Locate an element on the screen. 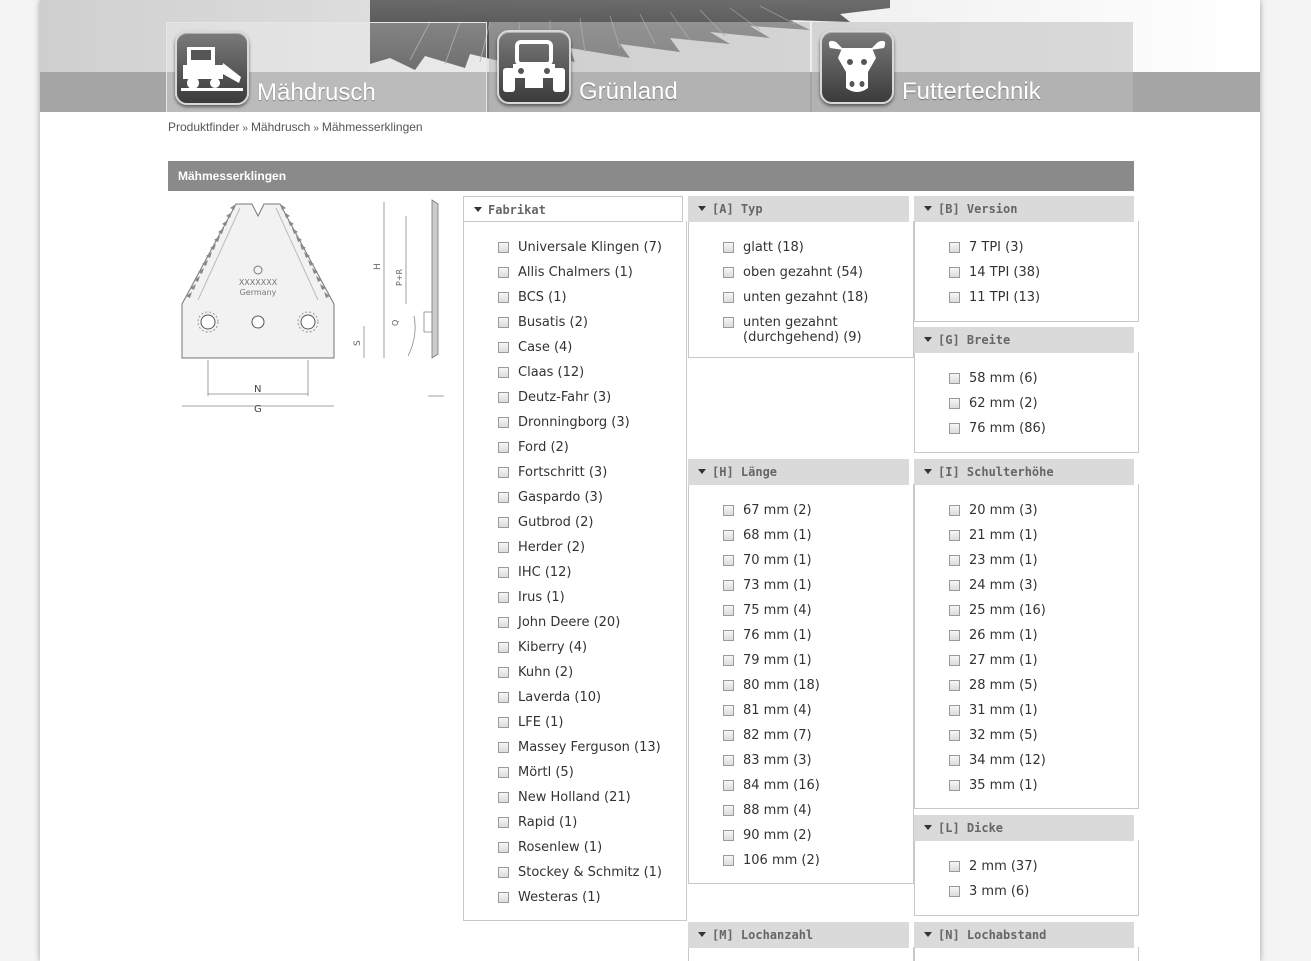 This screenshot has height=961, width=1311. breadcrumb-link-maehdrusch: Mähdrusch is located at coordinates (280, 127).